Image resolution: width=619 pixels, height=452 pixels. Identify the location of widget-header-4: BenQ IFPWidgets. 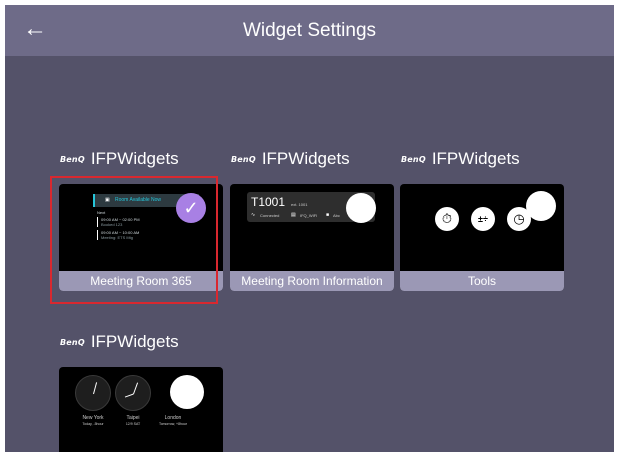
(119, 342).